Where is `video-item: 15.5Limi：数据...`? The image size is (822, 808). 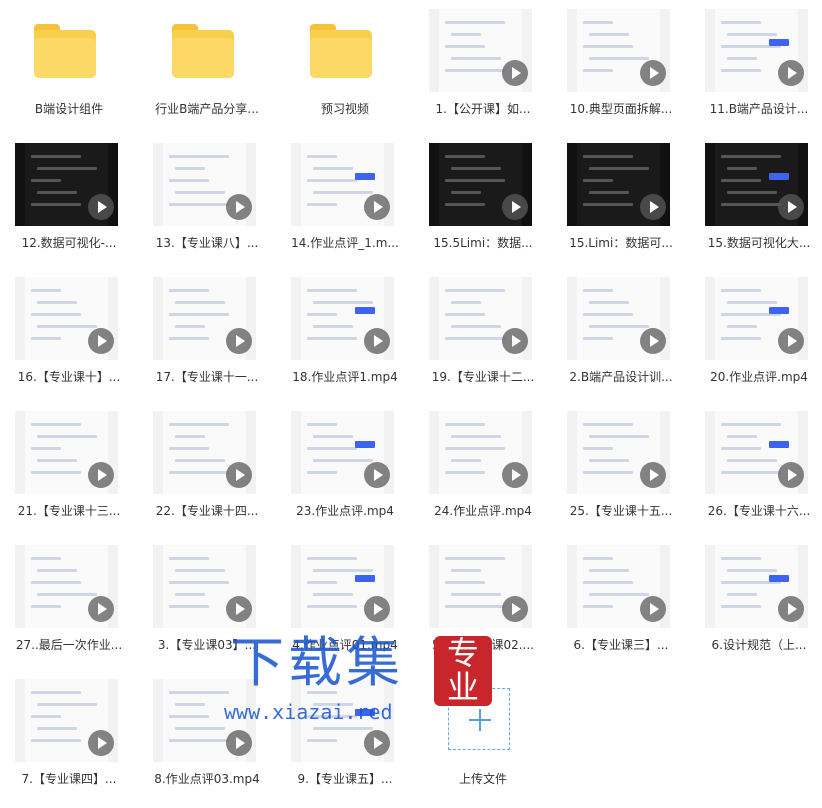
video-item: 15.5Limi：数据... is located at coordinates (483, 205).